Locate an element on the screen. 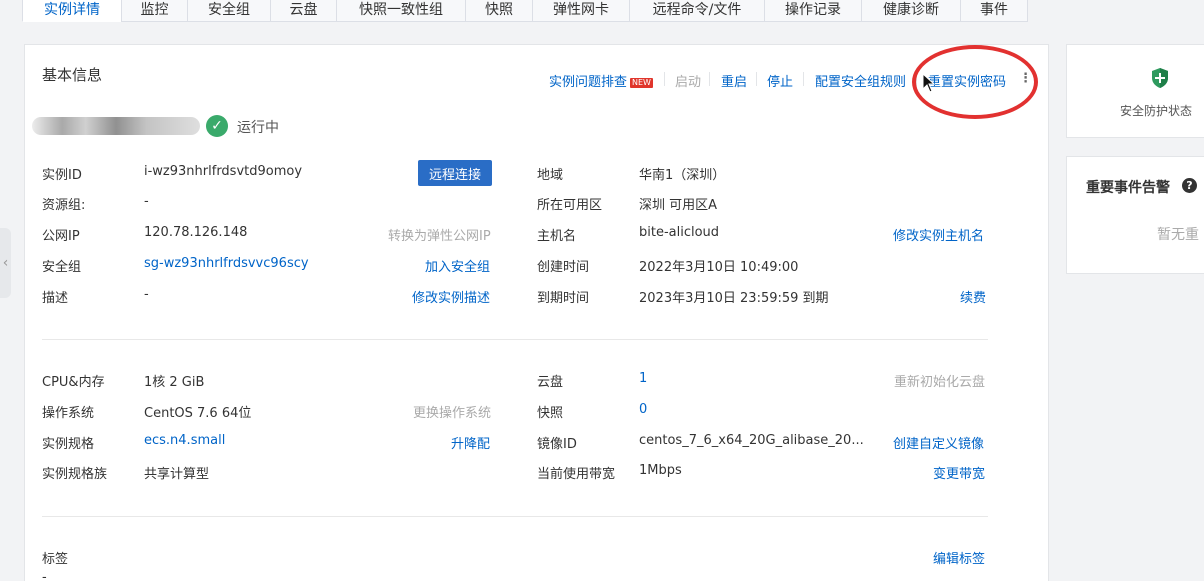 The width and height of the screenshot is (1204, 581). bandwidth-value: 1Mbps is located at coordinates (660, 470).